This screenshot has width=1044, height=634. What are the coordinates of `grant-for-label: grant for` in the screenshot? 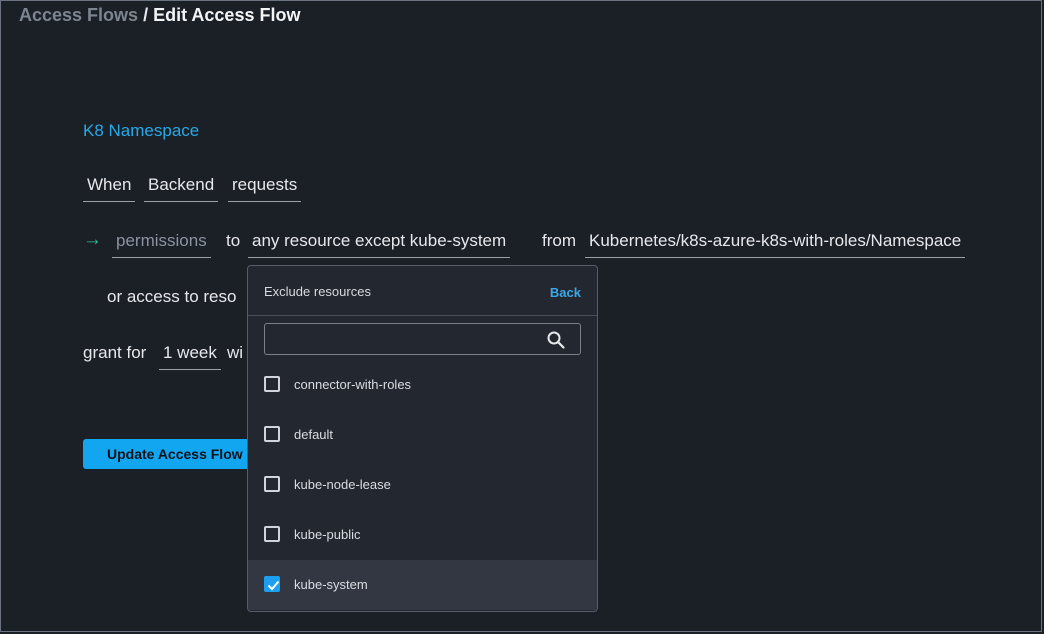 It's located at (115, 352).